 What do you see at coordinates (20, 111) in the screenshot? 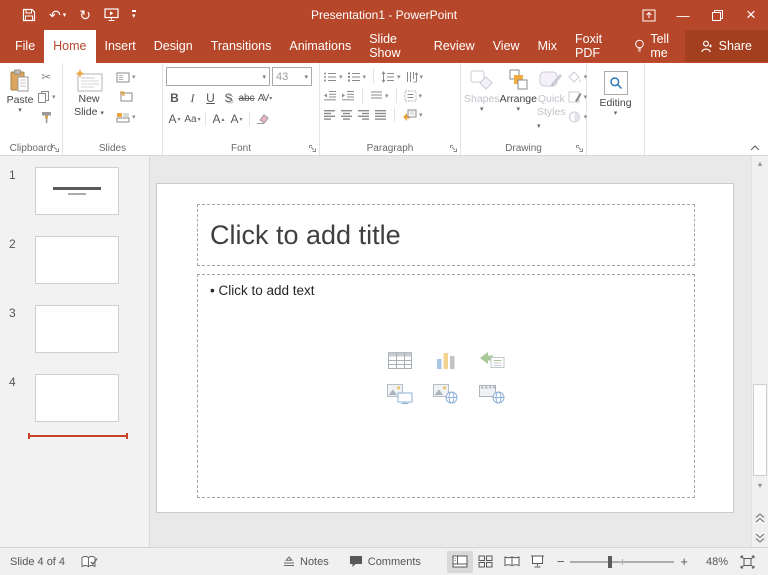
I see `paste-caret-icon: ▾` at bounding box center [20, 111].